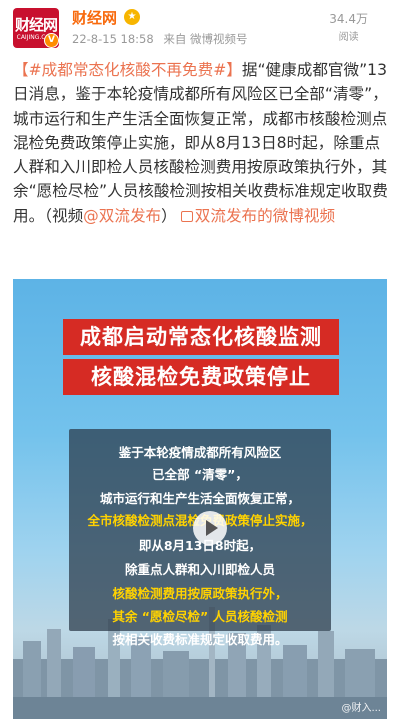  I want to click on video-caption-line: 除重点人群和入川即检人员, so click(199, 569).